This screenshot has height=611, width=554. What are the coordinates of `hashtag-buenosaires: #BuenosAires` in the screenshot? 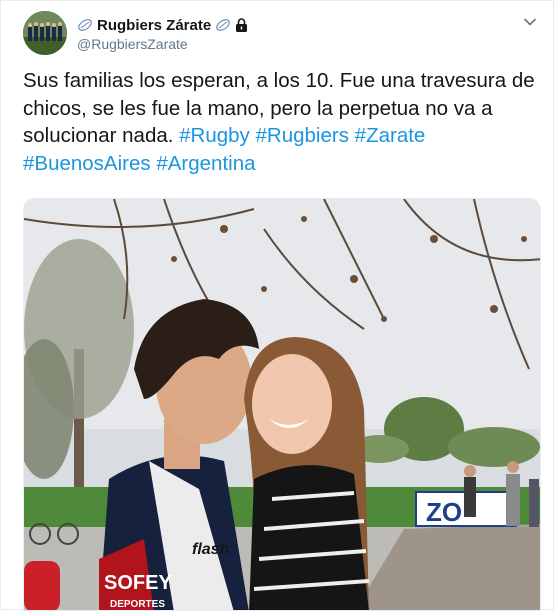 It's located at (87, 163).